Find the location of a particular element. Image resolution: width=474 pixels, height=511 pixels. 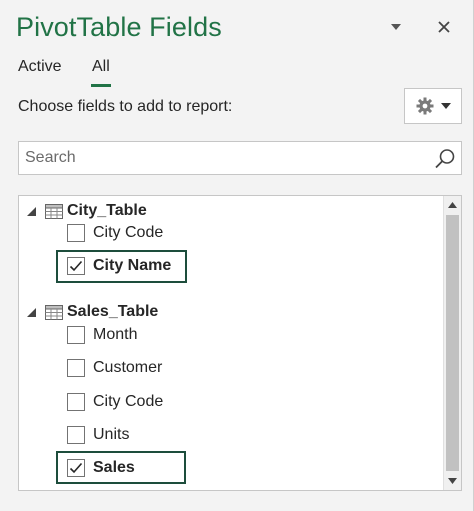

scroll-up-button is located at coordinates (452, 205).